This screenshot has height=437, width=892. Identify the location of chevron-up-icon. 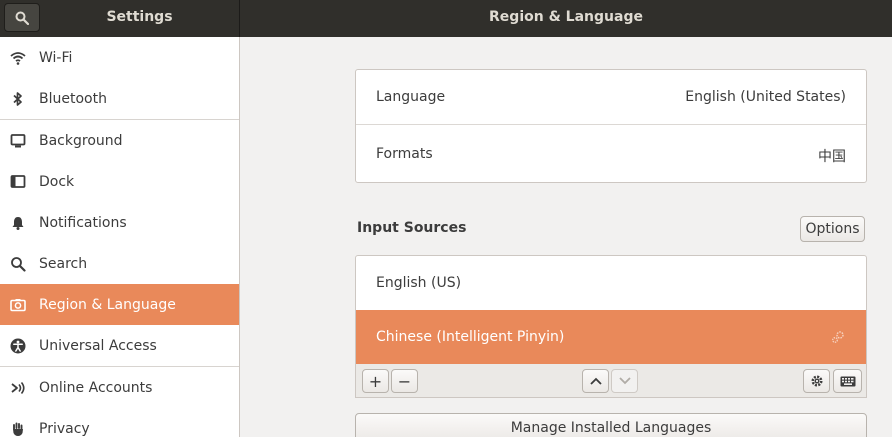
(595, 381).